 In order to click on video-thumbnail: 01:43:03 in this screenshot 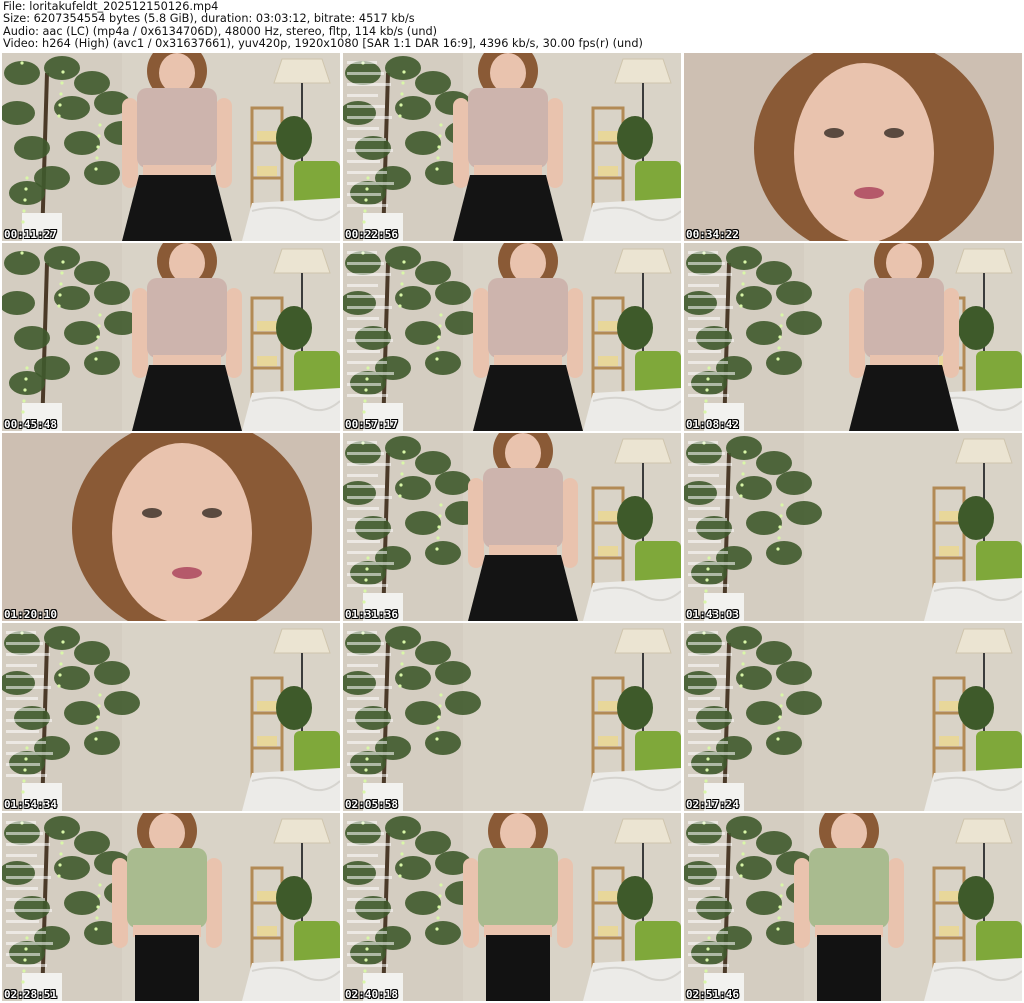, I will do `click(853, 527)`.